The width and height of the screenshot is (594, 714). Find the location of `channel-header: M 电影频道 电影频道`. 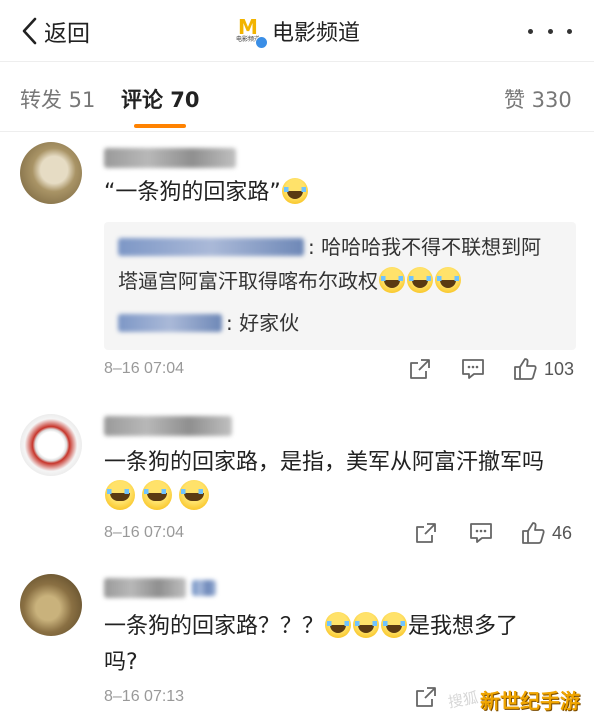

channel-header: M 电影频道 电影频道 is located at coordinates (296, 31).